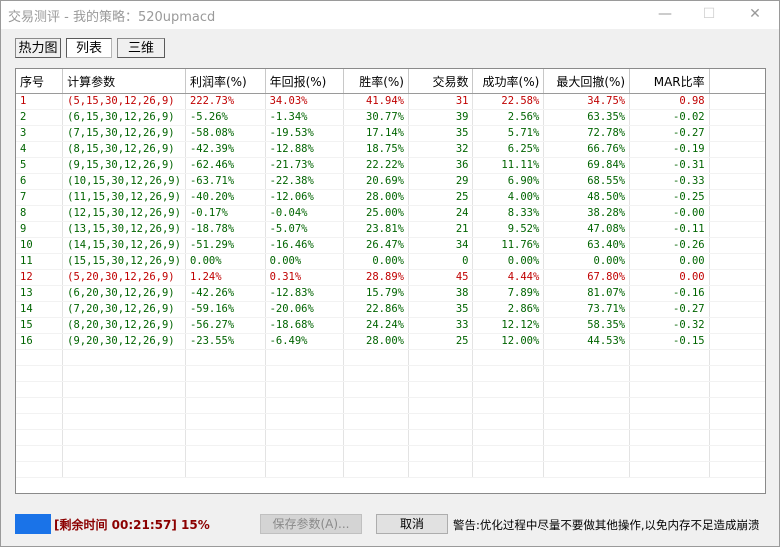  What do you see at coordinates (508, 181) in the screenshot?
I see `cell-success-rate: 6.90%` at bounding box center [508, 181].